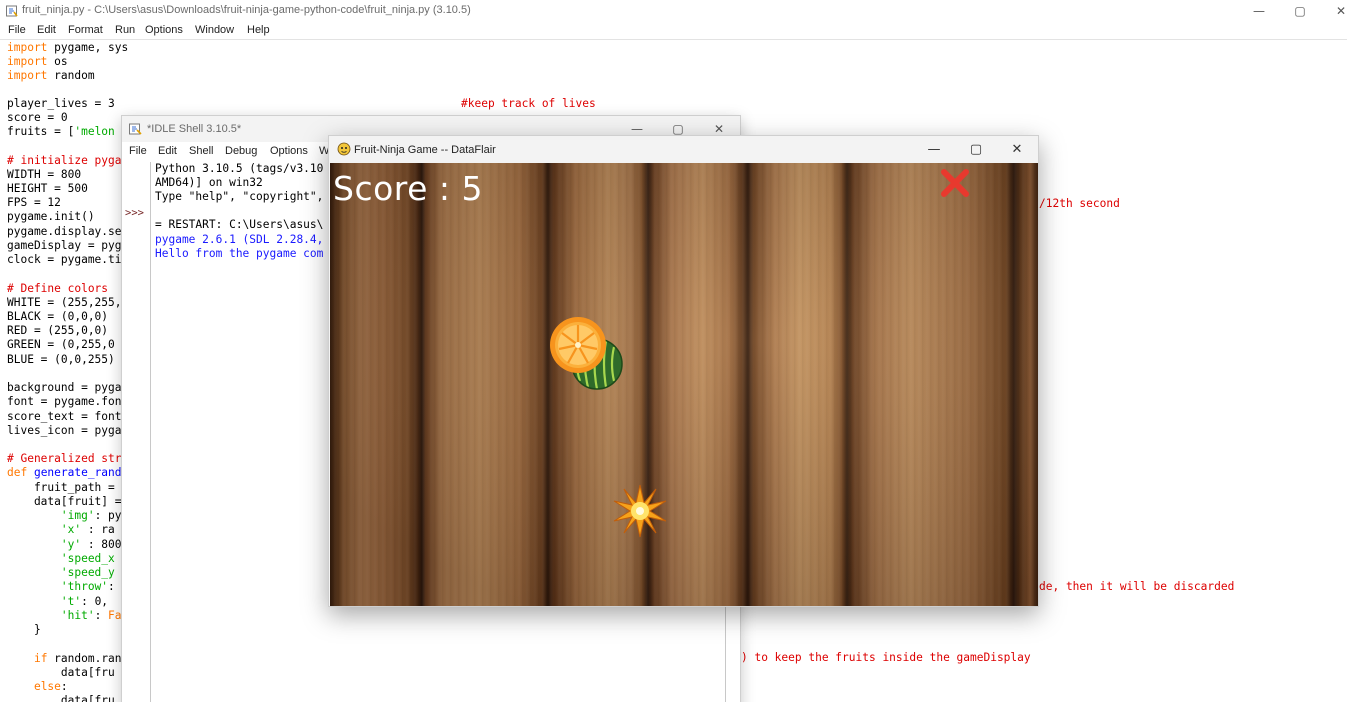  I want to click on code-line: GREEN = (0,255,0, so click(61, 344).